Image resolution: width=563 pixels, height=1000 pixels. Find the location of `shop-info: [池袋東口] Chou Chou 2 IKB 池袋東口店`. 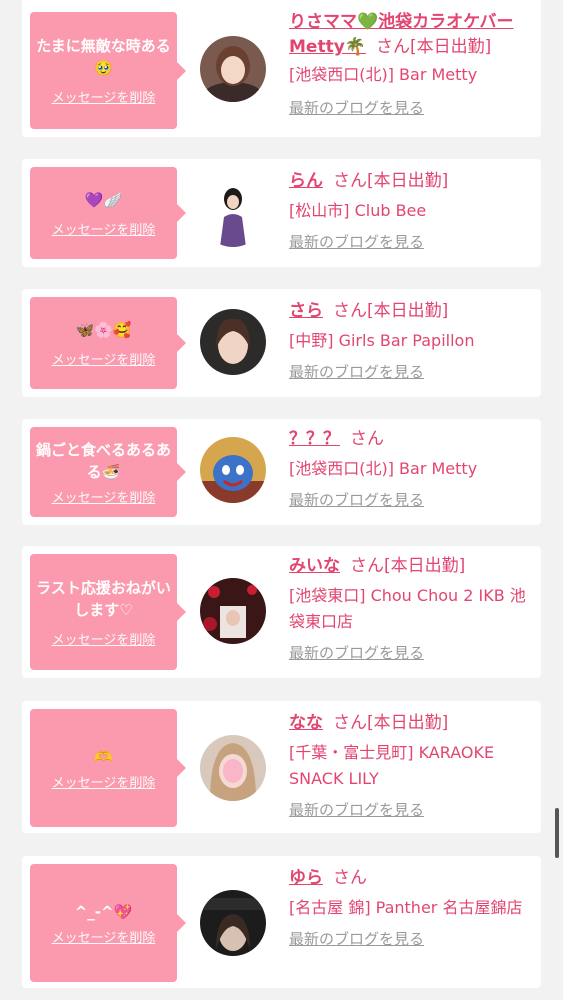

shop-info: [池袋東口] Chou Chou 2 IKB 池袋東口店 is located at coordinates (407, 608).